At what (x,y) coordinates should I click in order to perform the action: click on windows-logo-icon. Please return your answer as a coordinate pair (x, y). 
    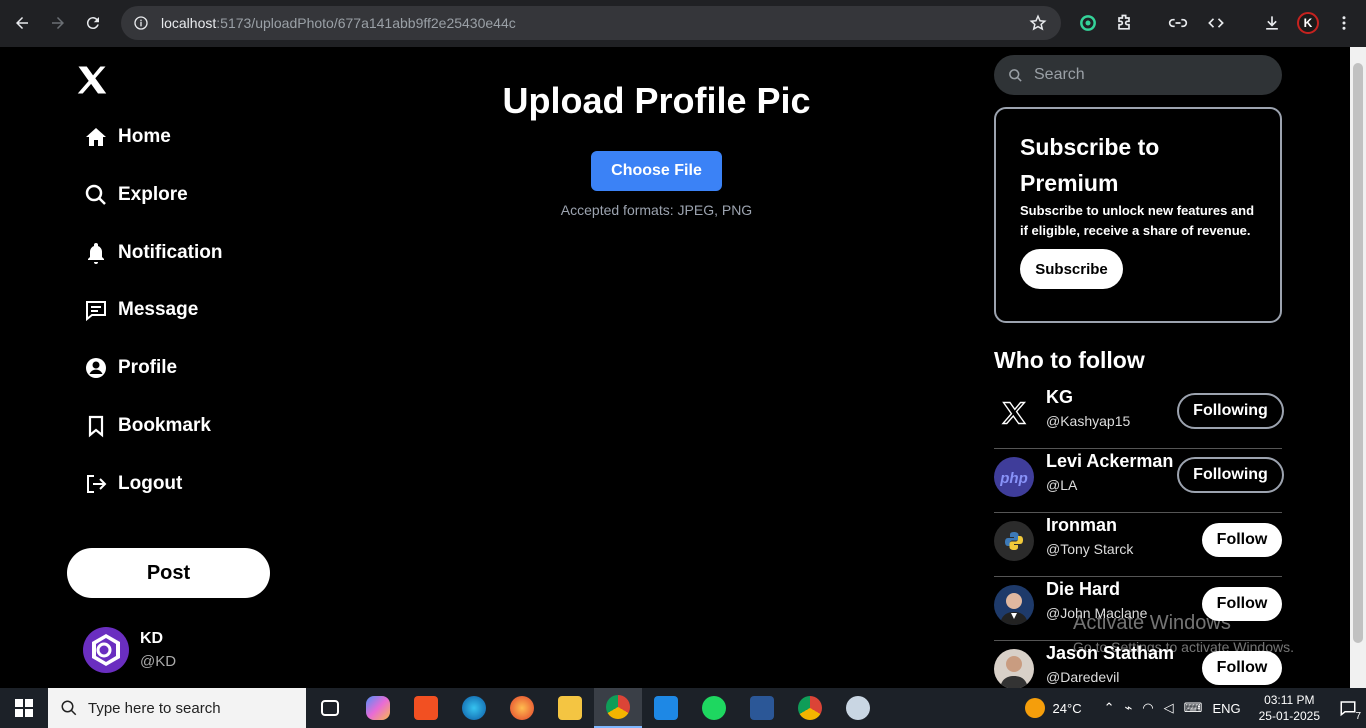
    Looking at the image, I should click on (24, 708).